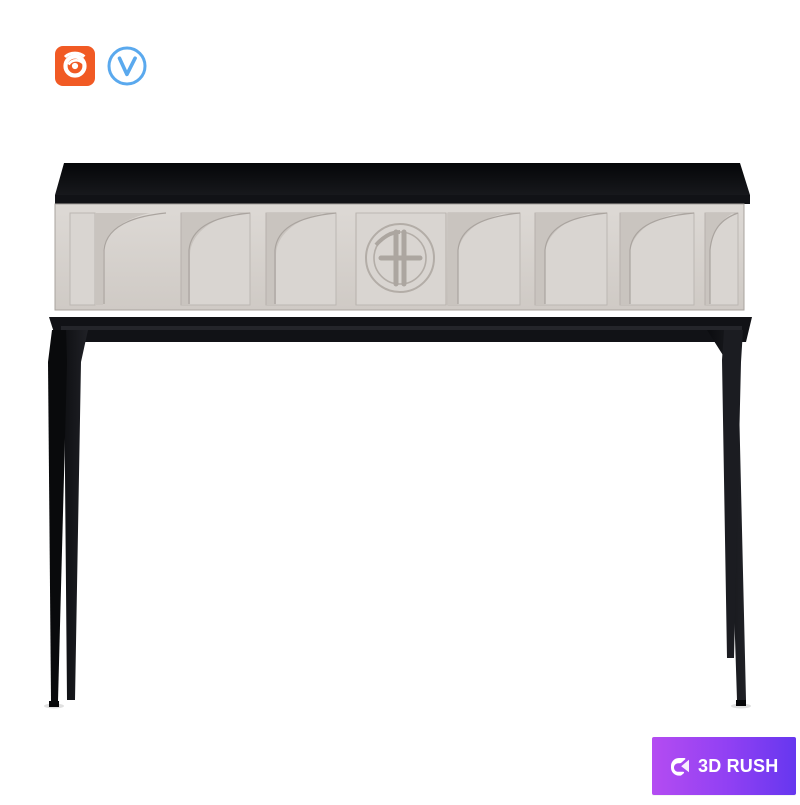 This screenshot has width=800, height=805. Describe the element at coordinates (397, 706) in the screenshot. I see `floor-shadow` at that location.